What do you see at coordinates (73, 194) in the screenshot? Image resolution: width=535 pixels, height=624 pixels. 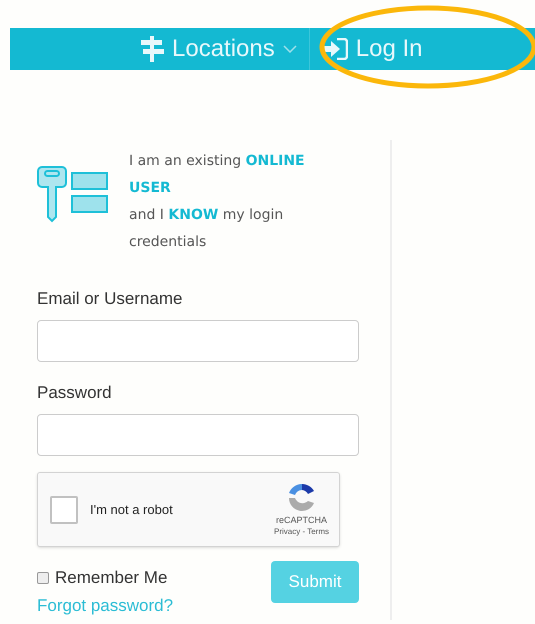 I see `key-form-icon` at bounding box center [73, 194].